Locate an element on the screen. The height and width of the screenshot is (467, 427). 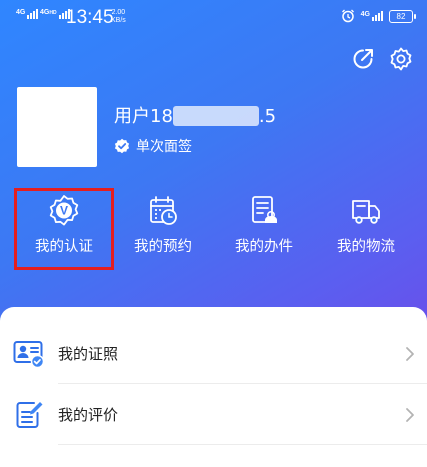
clock: 13:45 is located at coordinates (90, 17).